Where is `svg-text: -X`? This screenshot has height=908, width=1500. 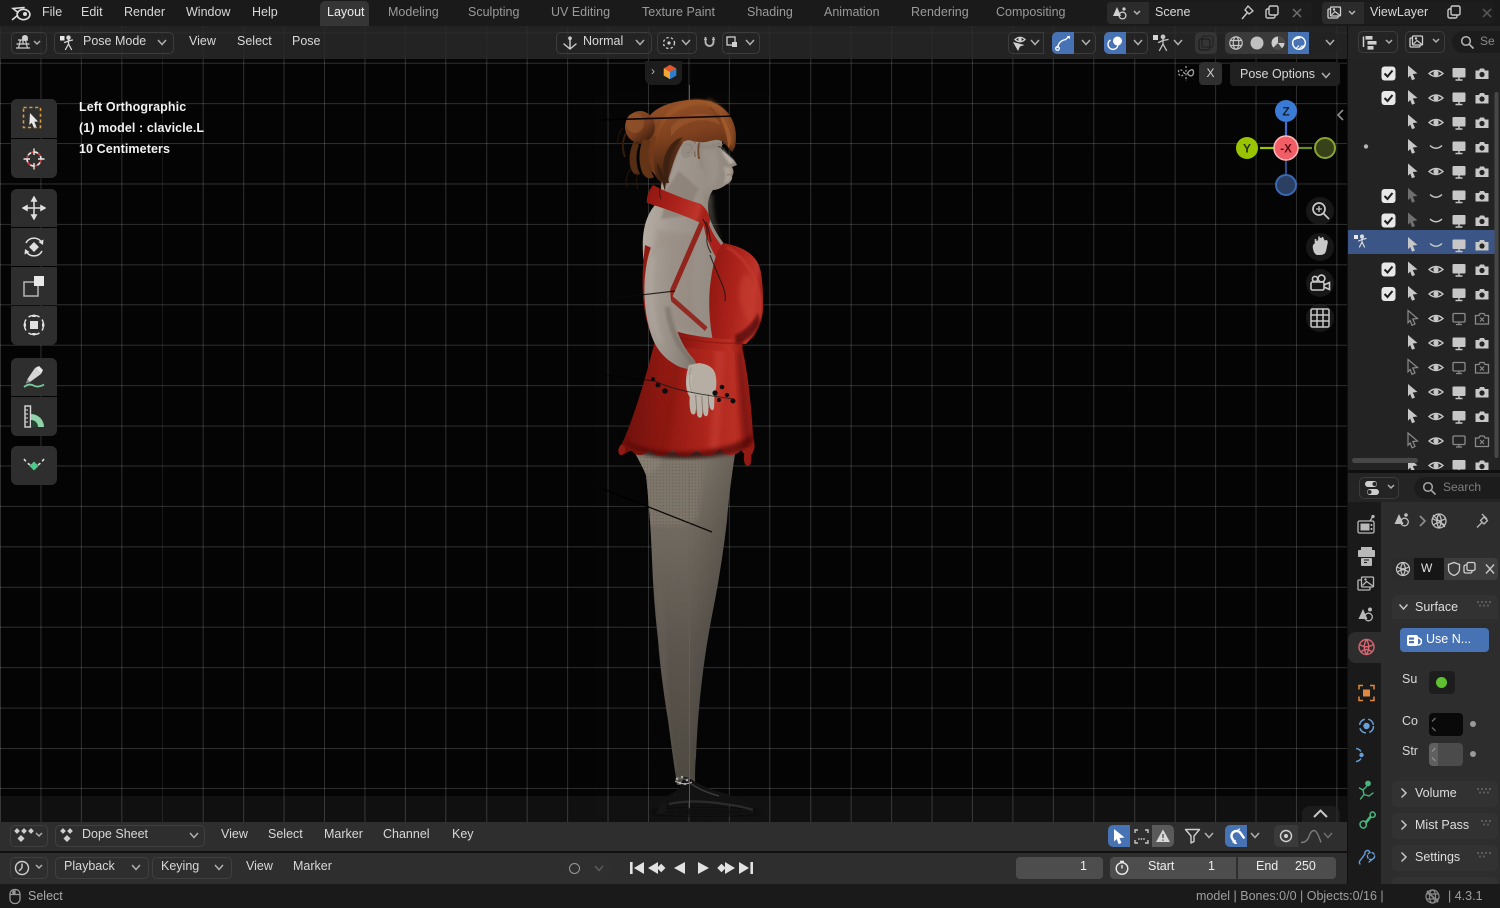 svg-text: -X is located at coordinates (1286, 150).